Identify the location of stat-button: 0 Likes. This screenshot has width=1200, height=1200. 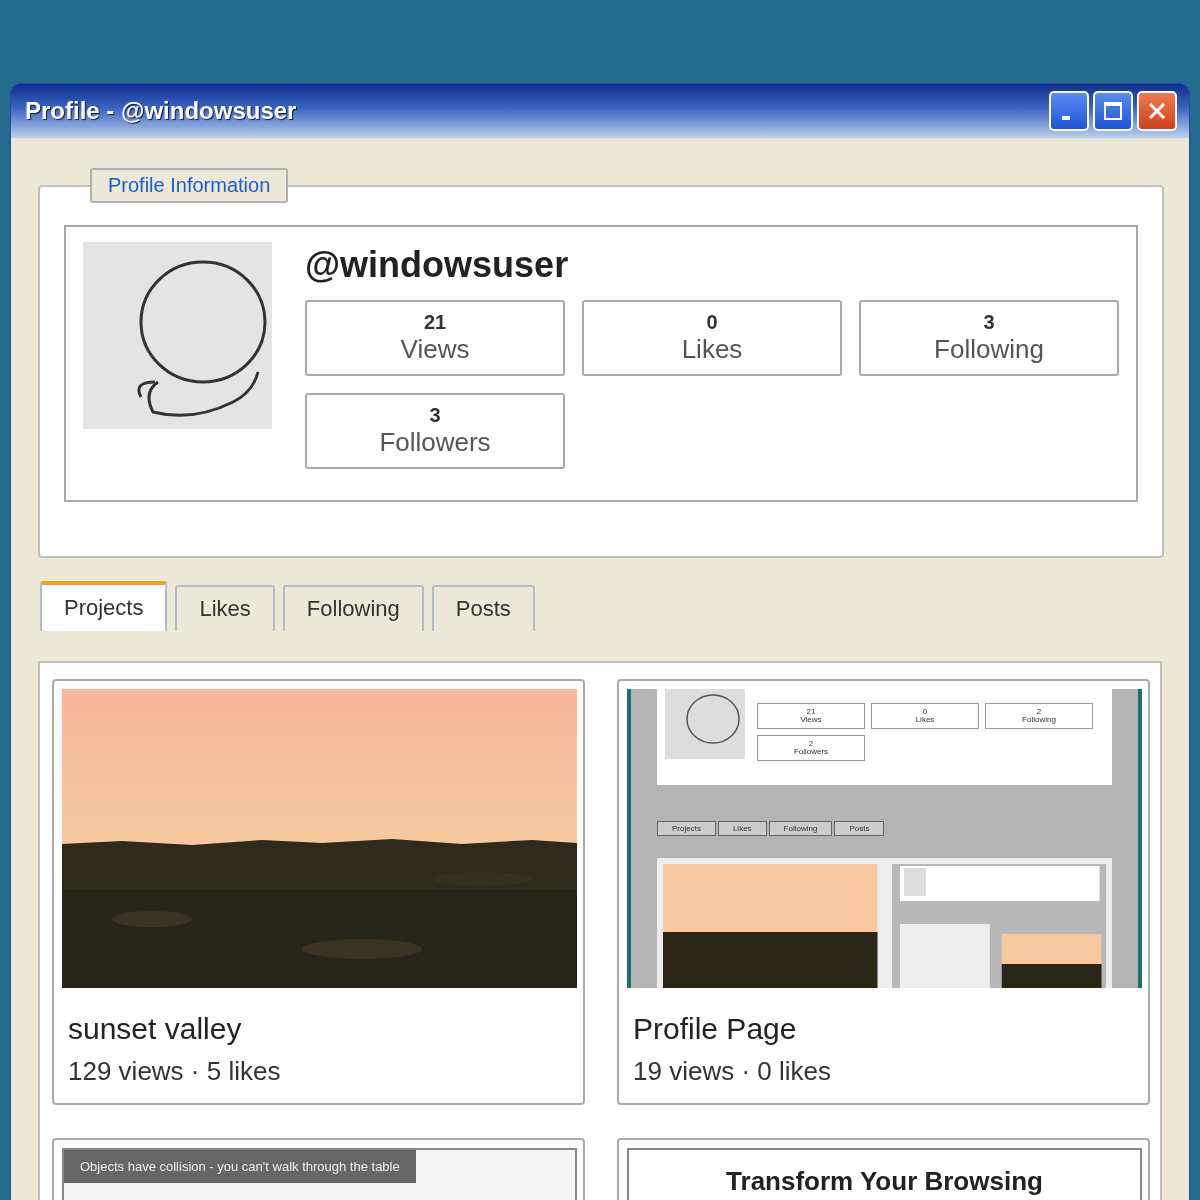
(712, 338).